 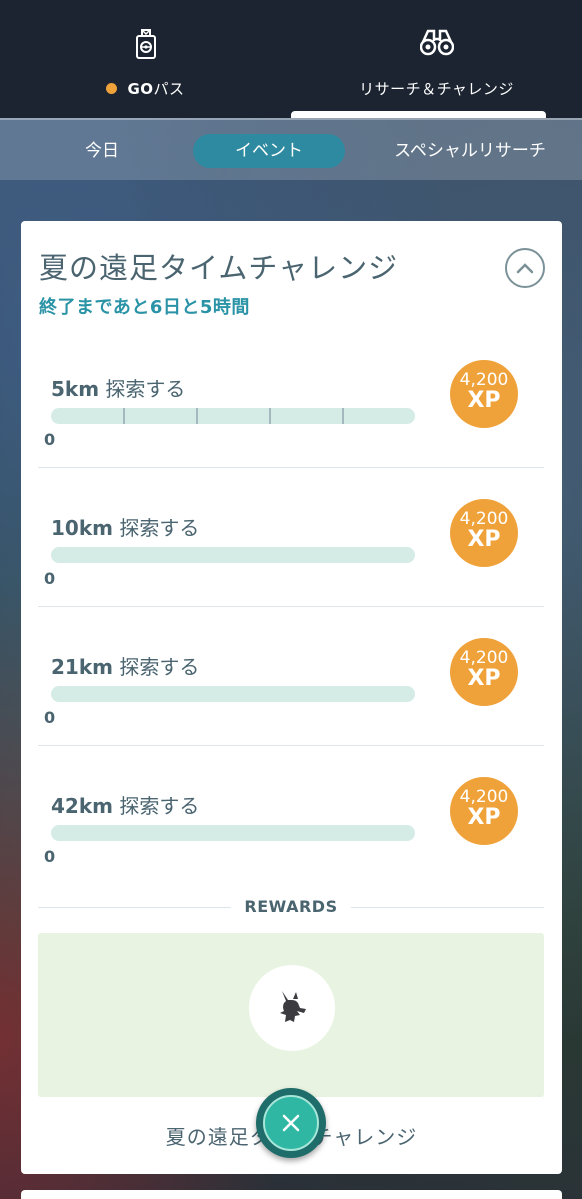 I want to click on rewards-heading: REWARDS, so click(x=291, y=906).